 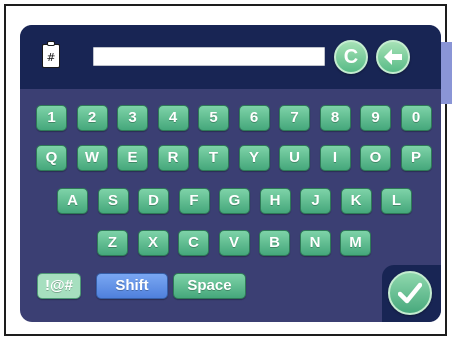 I want to click on key-s: S, so click(x=113, y=201).